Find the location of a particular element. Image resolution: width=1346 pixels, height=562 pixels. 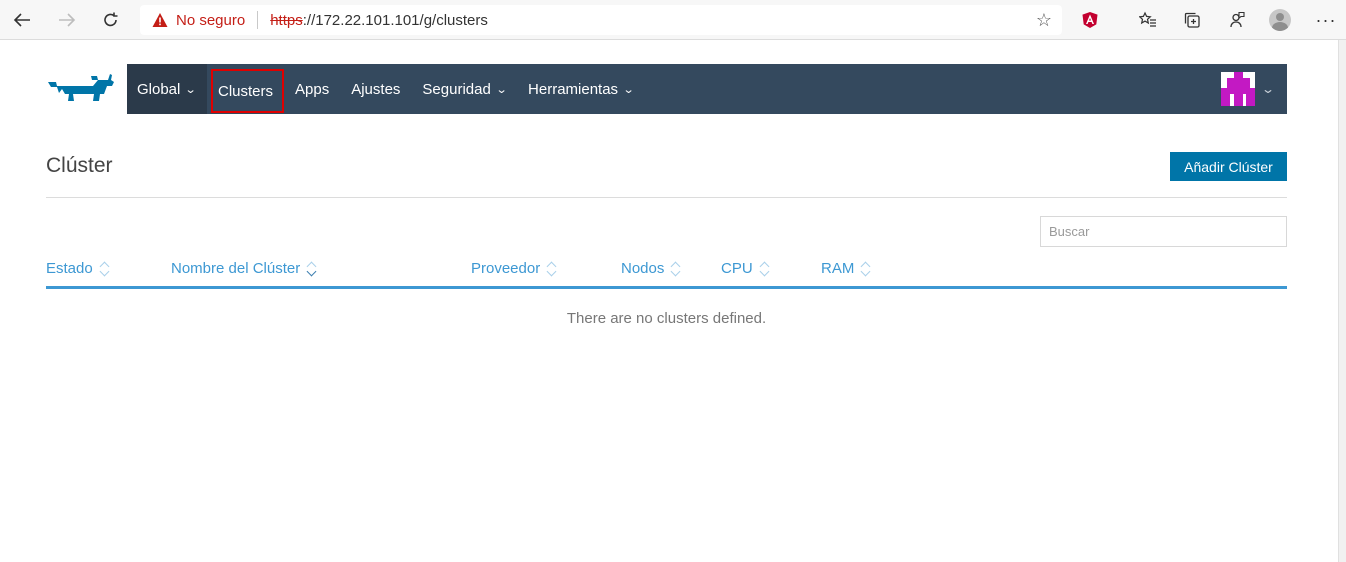

column-header-cpu: CPU is located at coordinates (745, 268).